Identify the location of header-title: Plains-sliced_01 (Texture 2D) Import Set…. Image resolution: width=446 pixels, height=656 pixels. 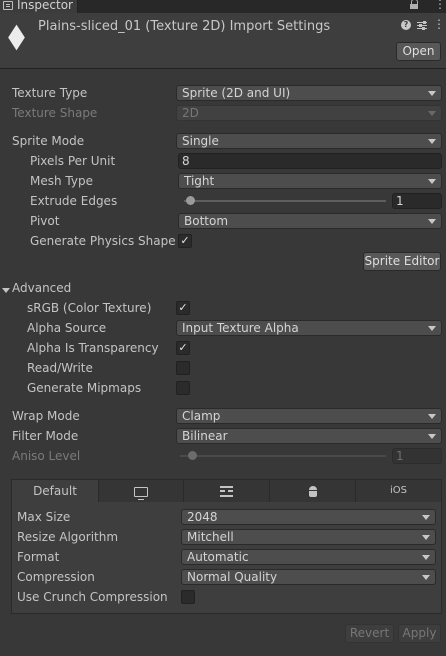
(184, 26).